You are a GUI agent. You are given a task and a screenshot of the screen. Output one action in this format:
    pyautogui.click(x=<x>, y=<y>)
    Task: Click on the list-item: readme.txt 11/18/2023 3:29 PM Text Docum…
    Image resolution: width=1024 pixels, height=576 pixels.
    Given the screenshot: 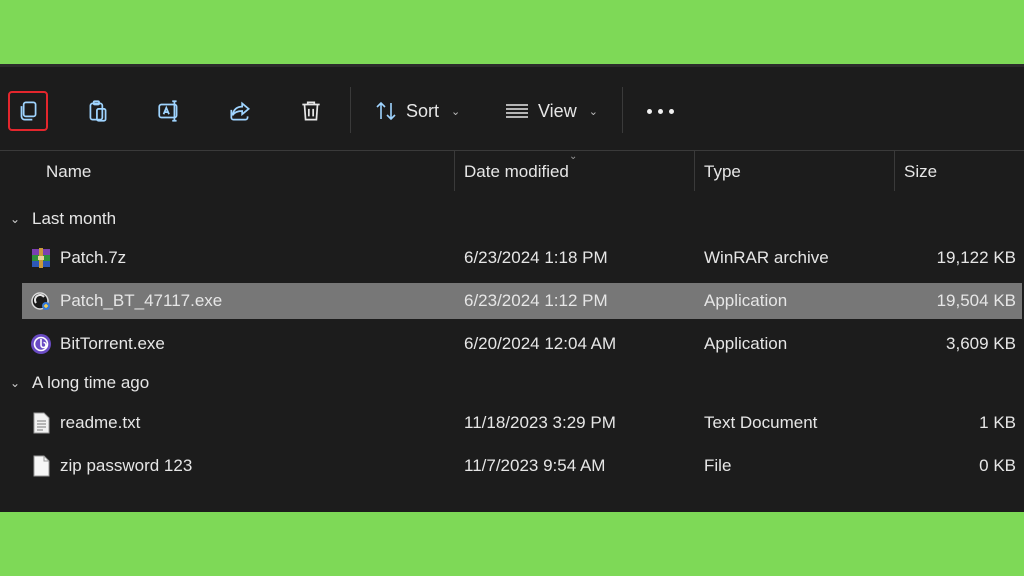 What is the action you would take?
    pyautogui.click(x=522, y=423)
    